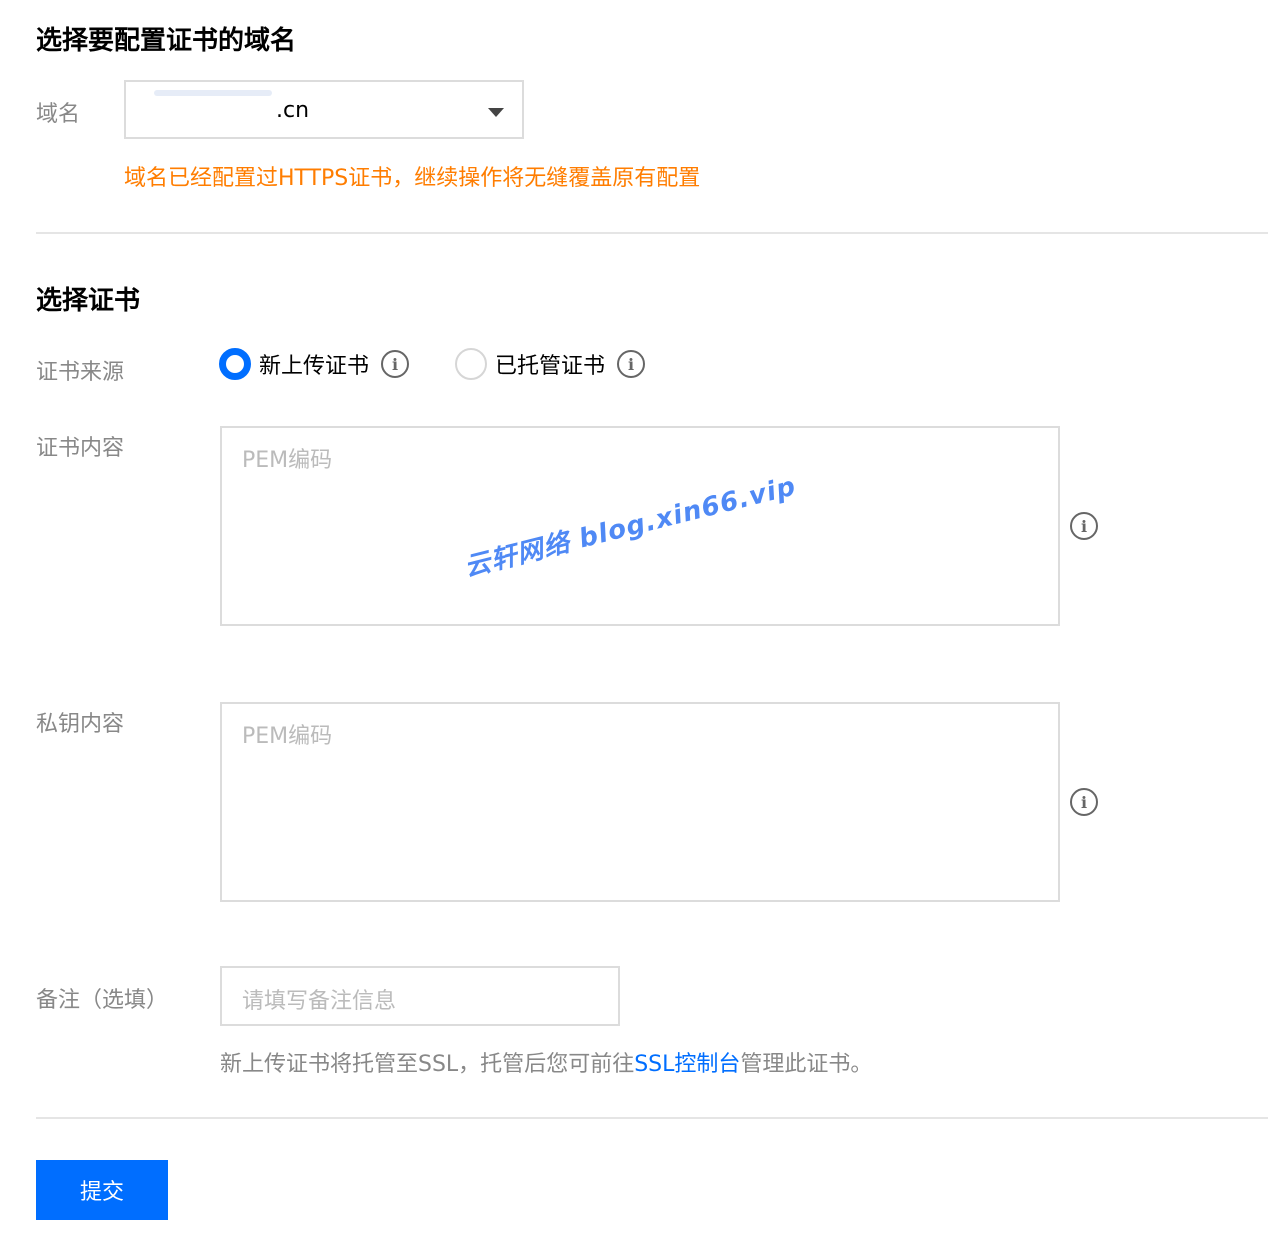  I want to click on section-divider, so click(652, 233).